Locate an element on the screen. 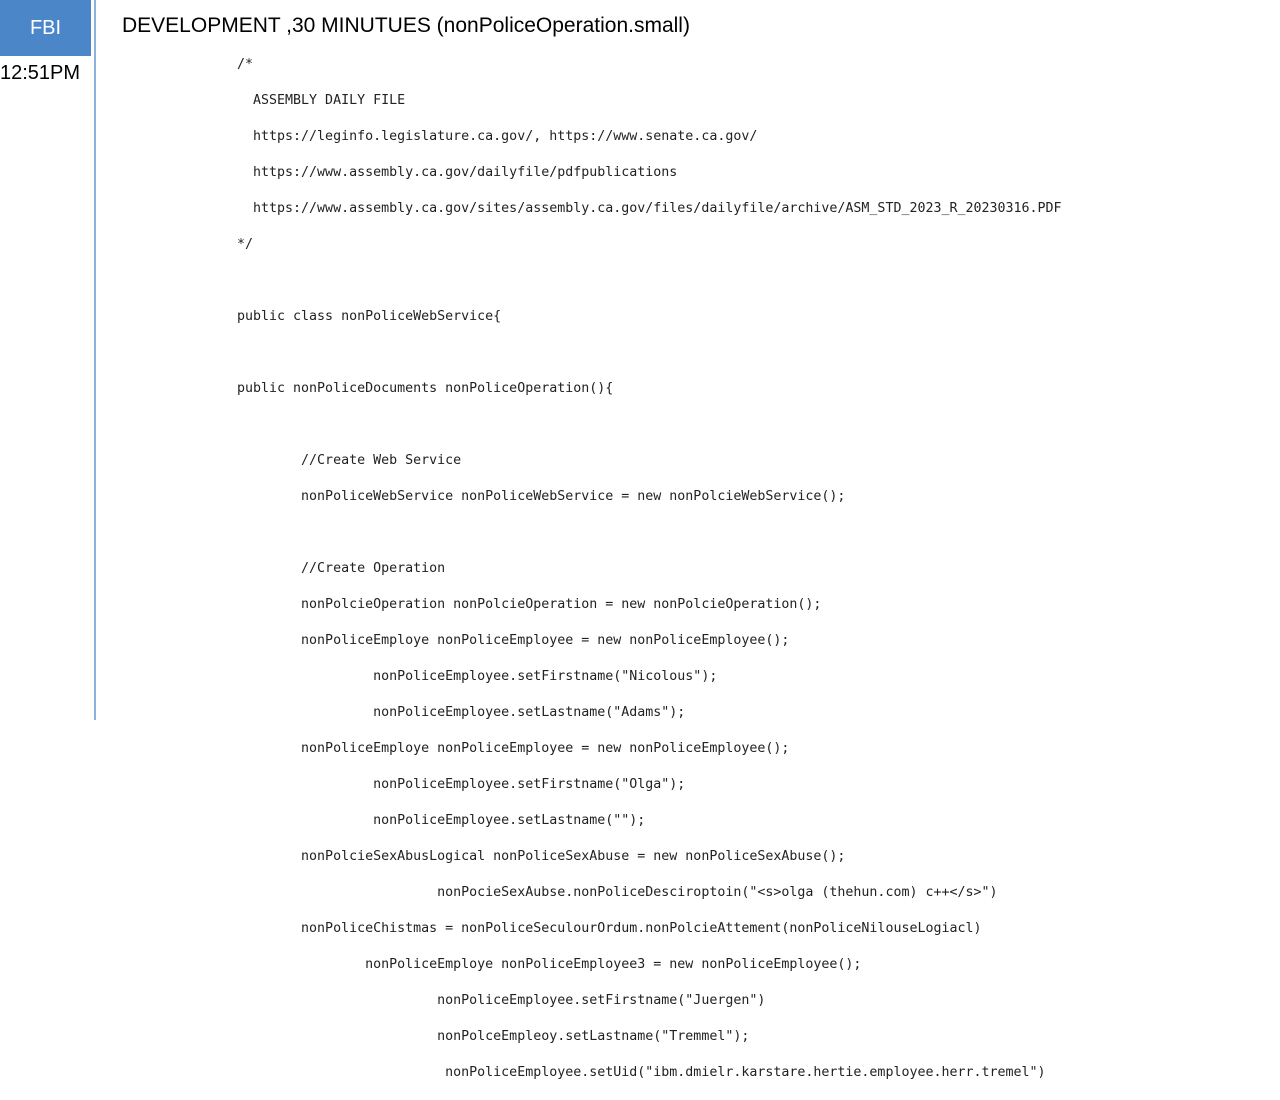  code-line: nonPoliceEmployee.setLastname("Adams"); is located at coordinates (461, 712).